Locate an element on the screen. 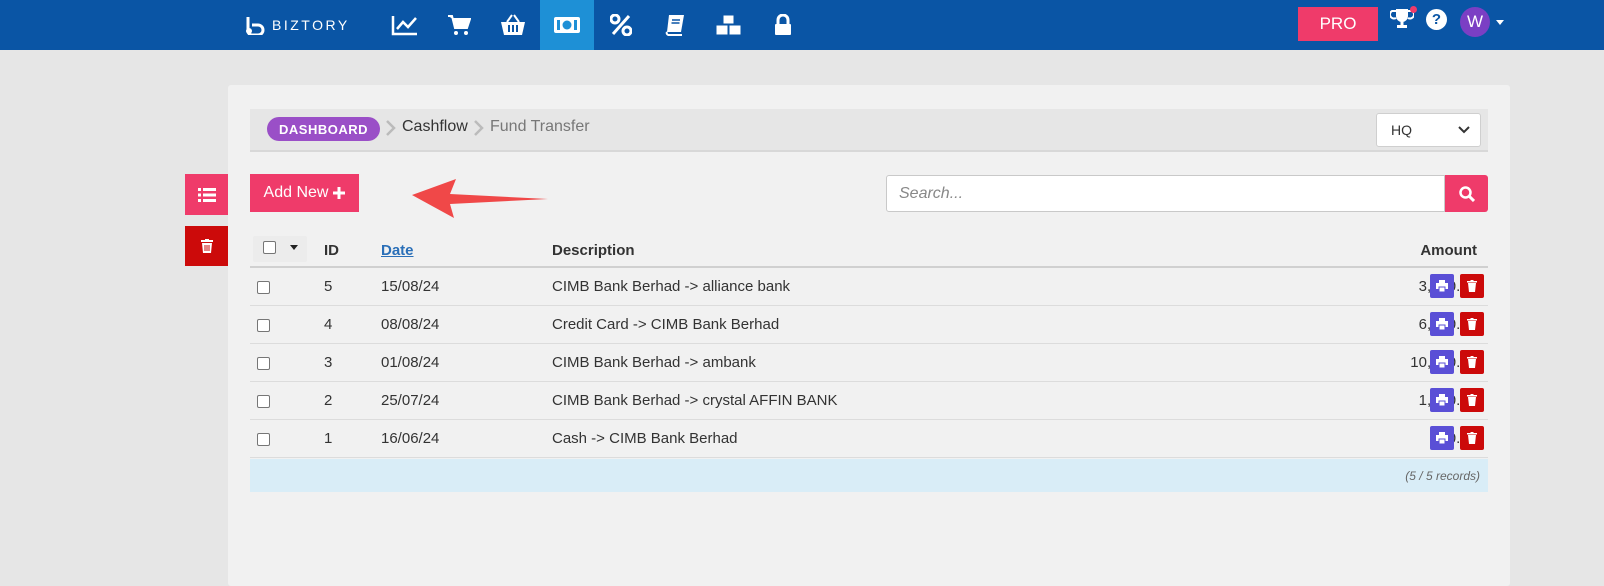 The image size is (1604, 586). logo-icon is located at coordinates (255, 26).